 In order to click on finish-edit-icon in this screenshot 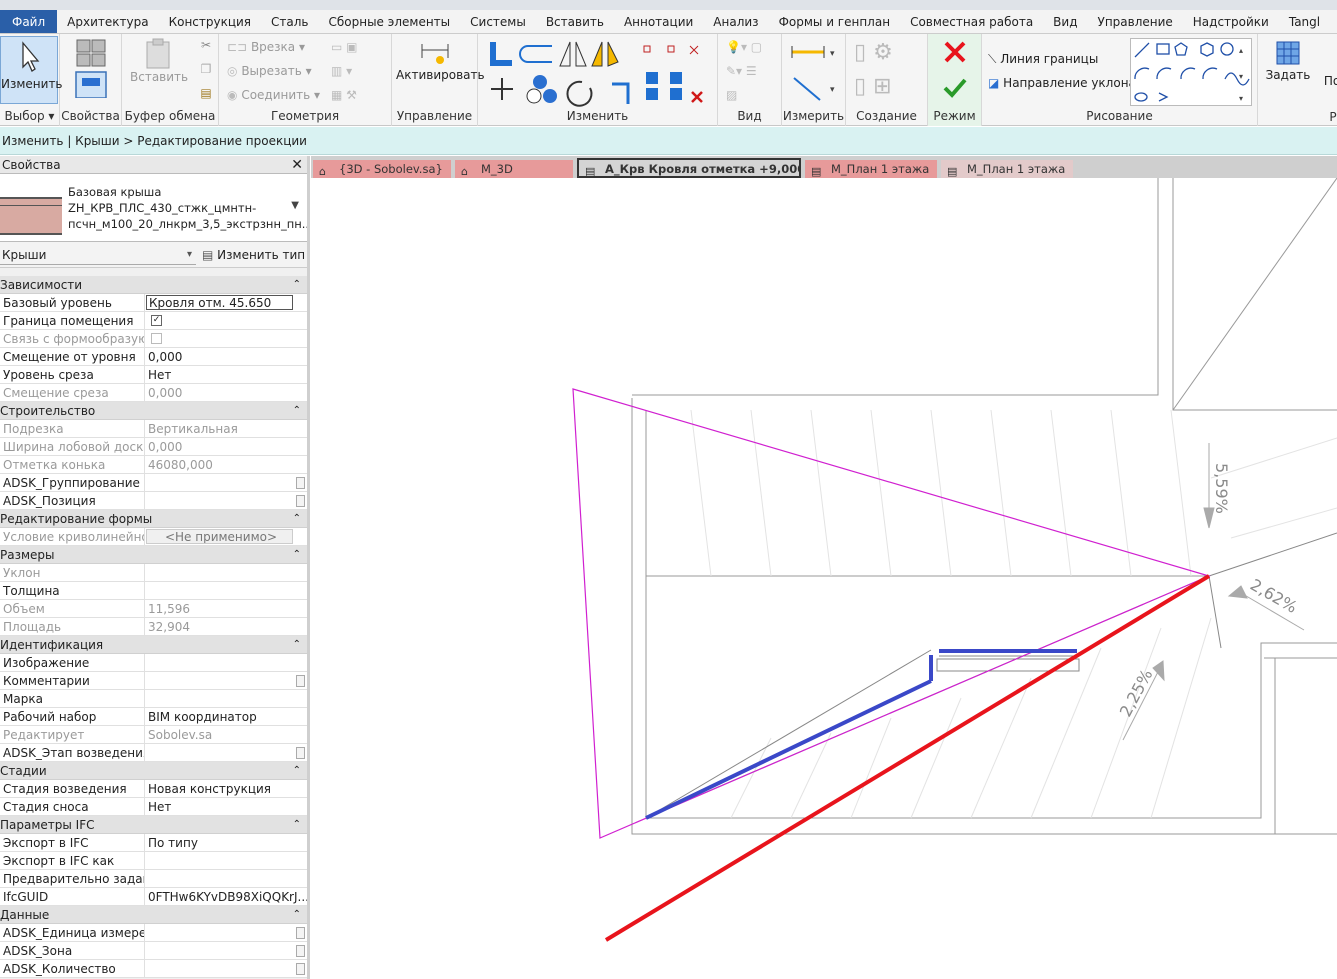, I will do `click(955, 89)`.